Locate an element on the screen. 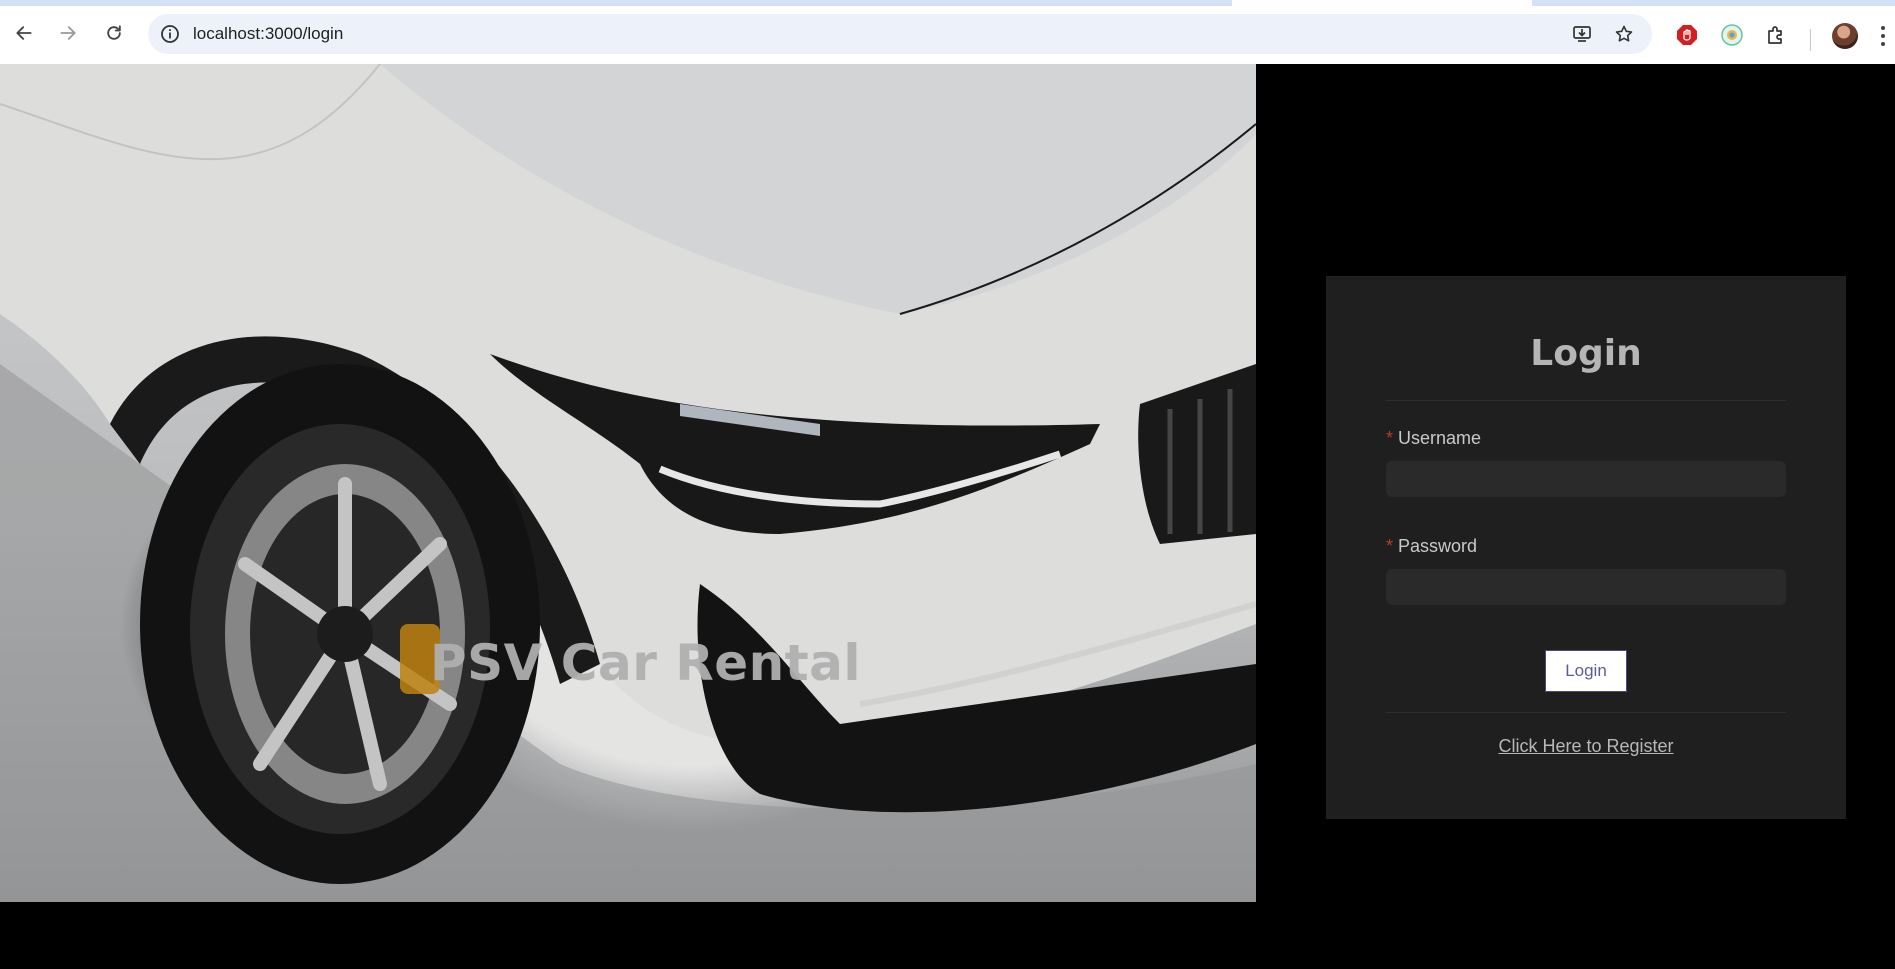 This screenshot has height=969, width=1895. username-label: * Username is located at coordinates (1433, 438).